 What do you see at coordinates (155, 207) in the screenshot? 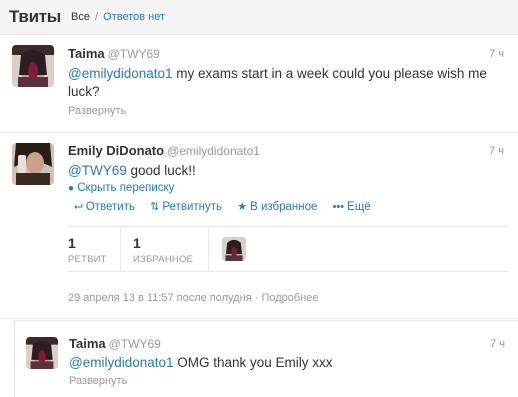
I see `retweet-icon: ⇅` at bounding box center [155, 207].